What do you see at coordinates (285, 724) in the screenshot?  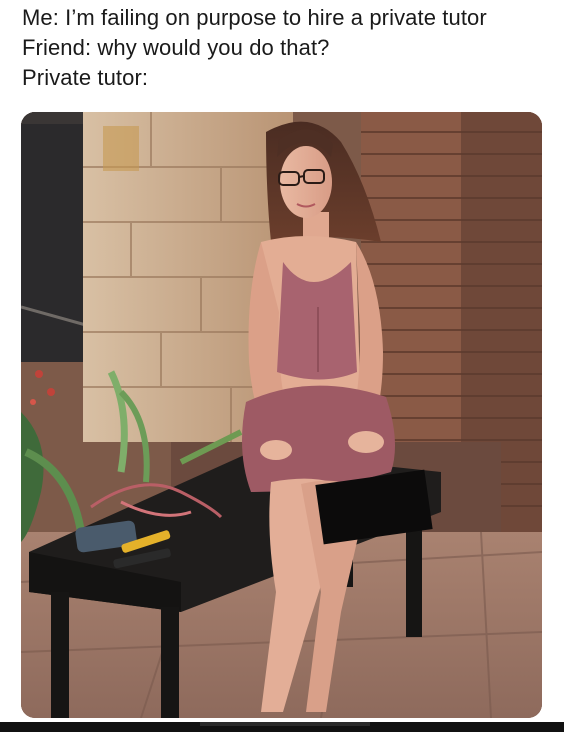 I see `bottom-bar-handle` at bounding box center [285, 724].